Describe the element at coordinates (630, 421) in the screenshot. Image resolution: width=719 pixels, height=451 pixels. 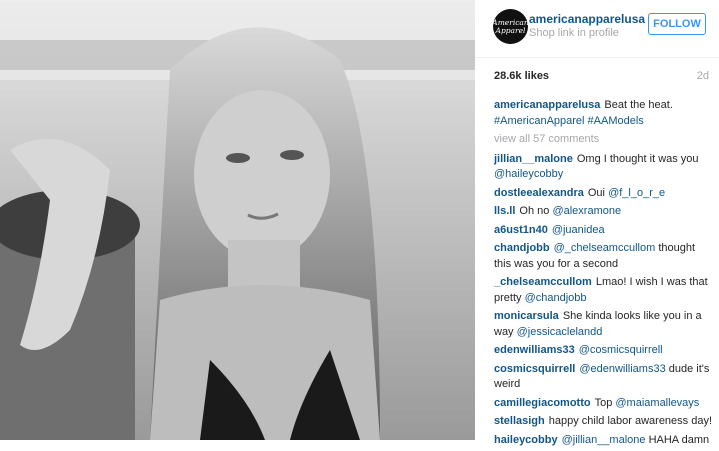
I see `comment-text: happy child labor awareness day!` at that location.